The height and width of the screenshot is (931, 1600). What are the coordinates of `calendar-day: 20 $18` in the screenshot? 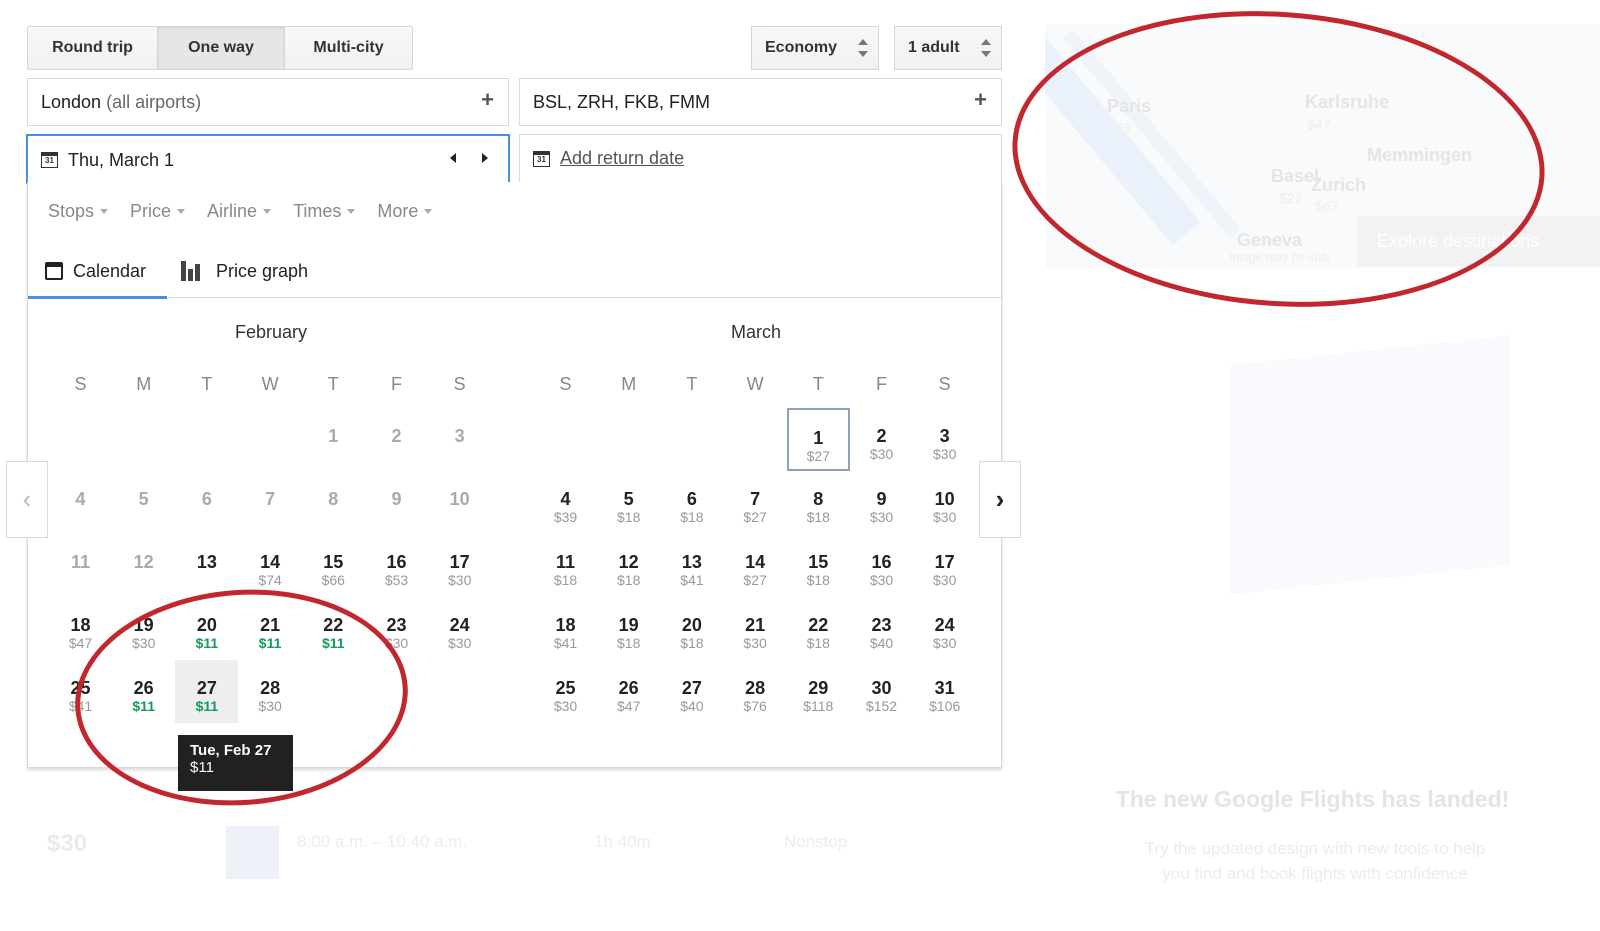 It's located at (691, 628).